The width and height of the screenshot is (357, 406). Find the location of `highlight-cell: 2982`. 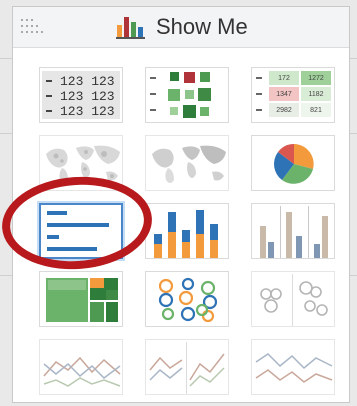

highlight-cell: 2982 is located at coordinates (284, 110).